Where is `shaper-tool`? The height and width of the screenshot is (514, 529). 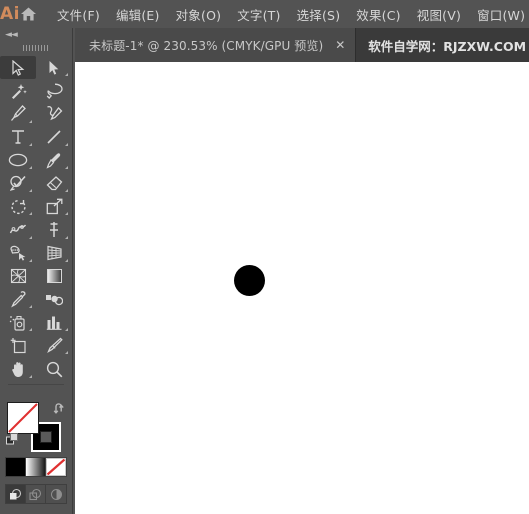
shaper-tool is located at coordinates (18, 183).